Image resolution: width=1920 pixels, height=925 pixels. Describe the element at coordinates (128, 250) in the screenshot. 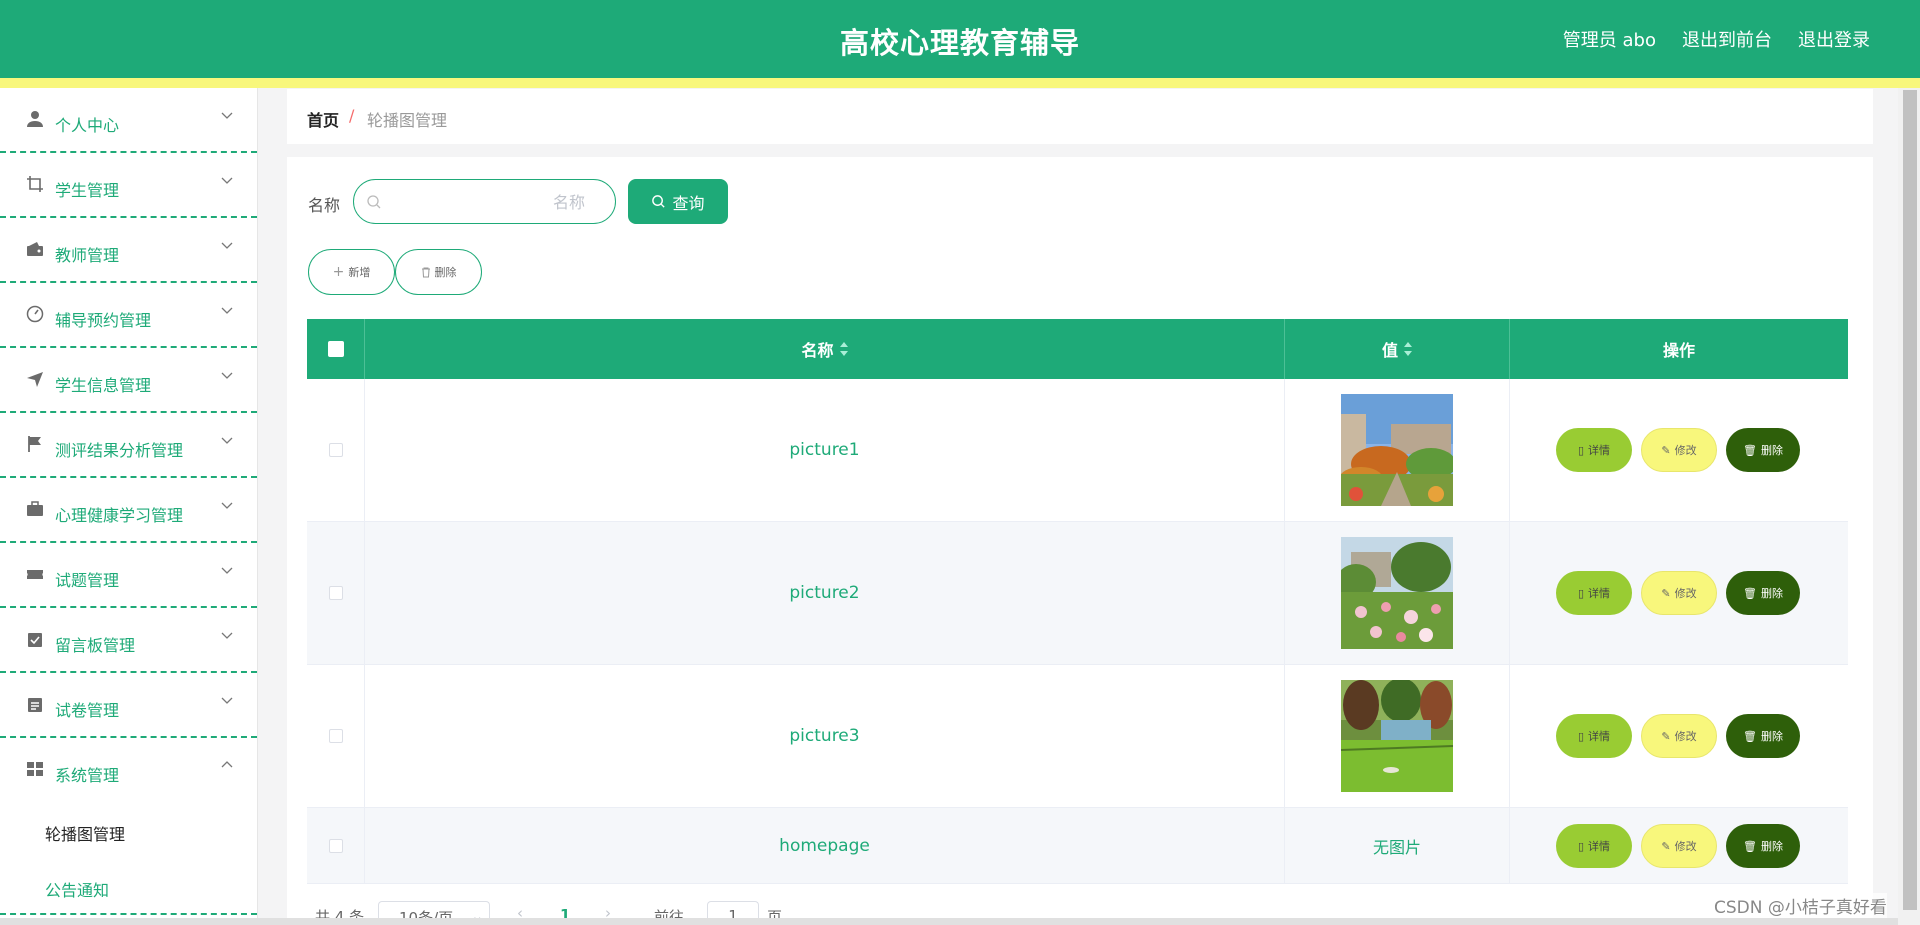

I see `sidebar-item-teacher: 教师管理` at that location.